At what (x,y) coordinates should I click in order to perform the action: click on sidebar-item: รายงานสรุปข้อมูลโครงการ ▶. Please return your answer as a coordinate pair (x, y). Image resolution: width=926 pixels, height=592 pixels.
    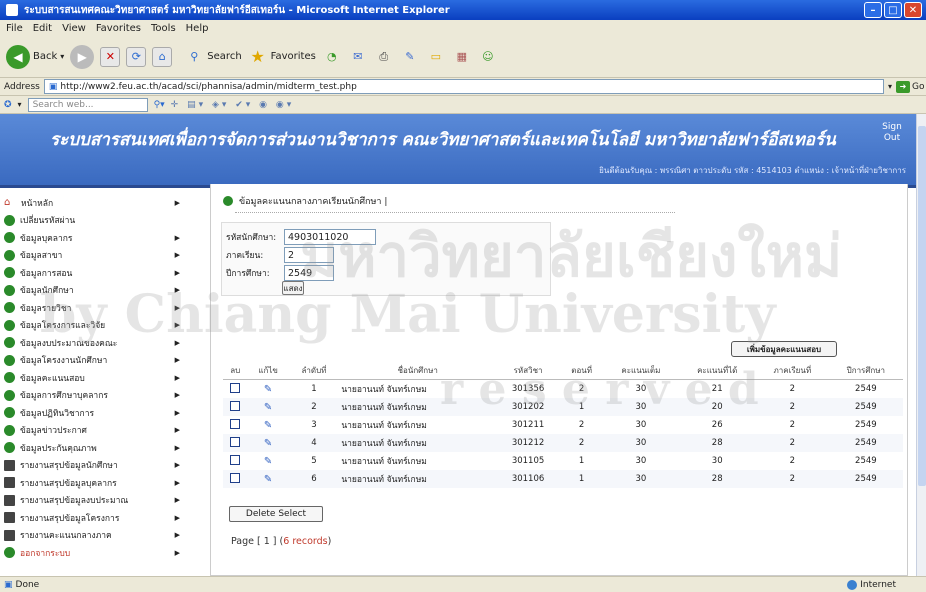
    Looking at the image, I should click on (94, 518).